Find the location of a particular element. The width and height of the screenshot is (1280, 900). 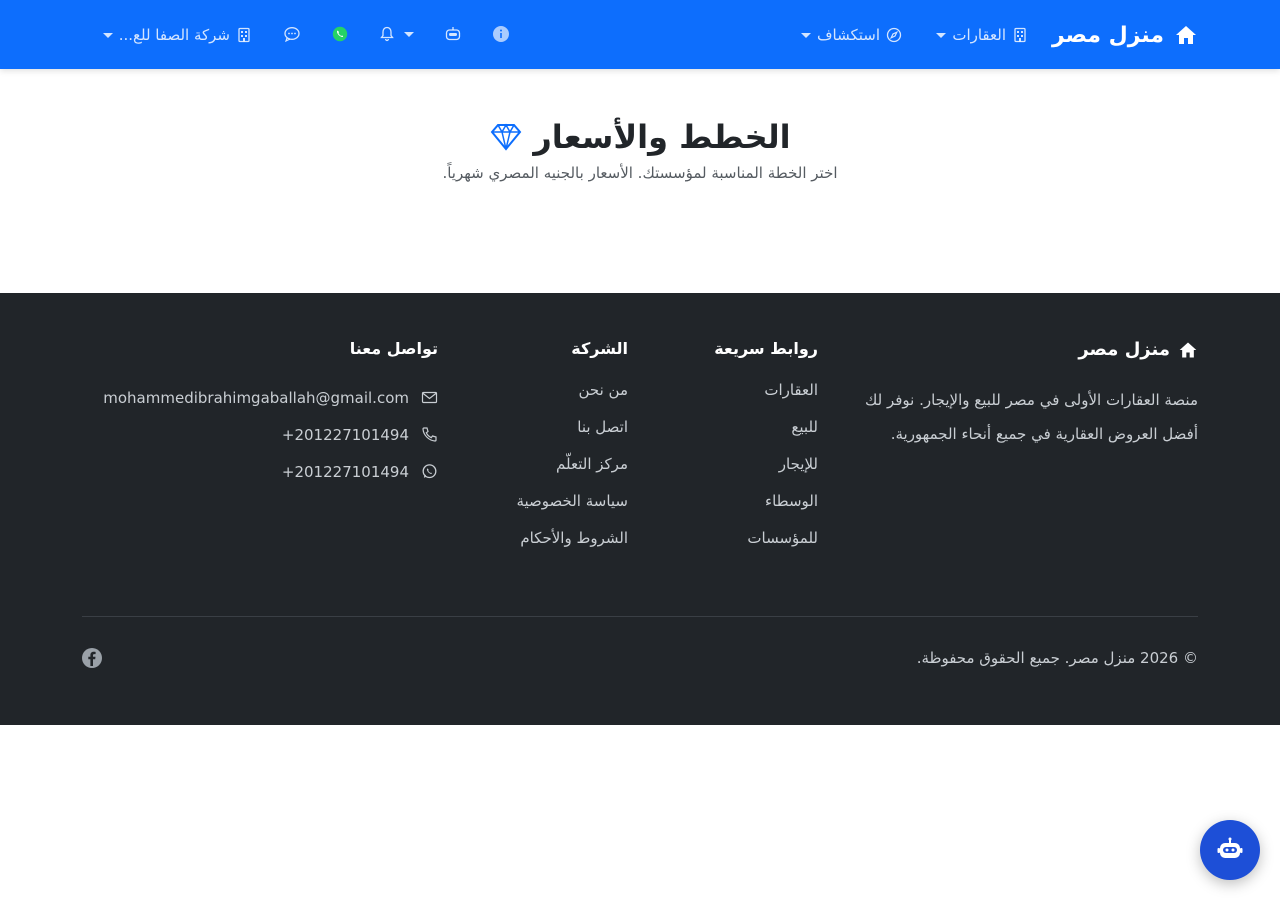

footer-brand-name: منزل مصر is located at coordinates (1124, 349).